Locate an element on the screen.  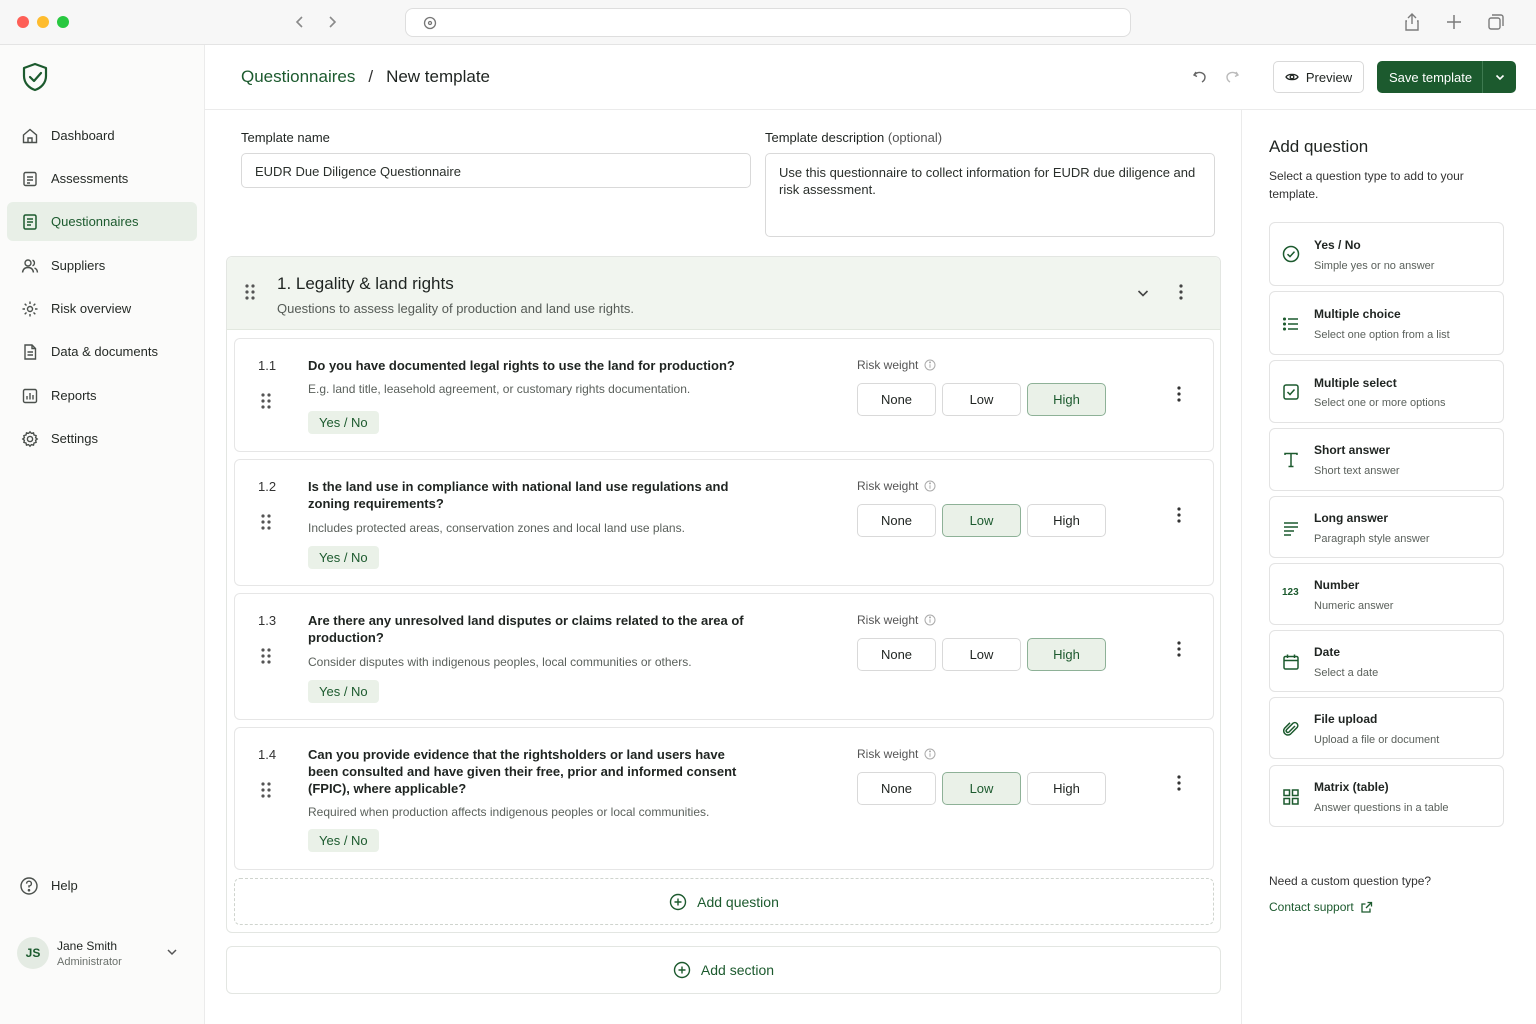
new-tab-icon is located at coordinates (1454, 22).